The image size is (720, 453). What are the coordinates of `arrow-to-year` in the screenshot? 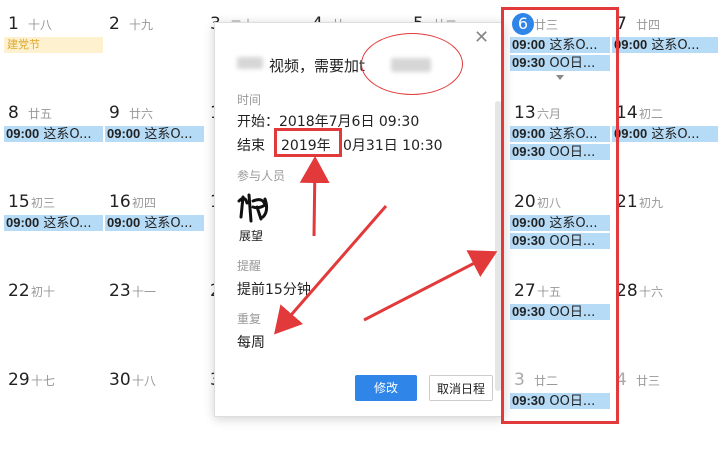 It's located at (314, 196).